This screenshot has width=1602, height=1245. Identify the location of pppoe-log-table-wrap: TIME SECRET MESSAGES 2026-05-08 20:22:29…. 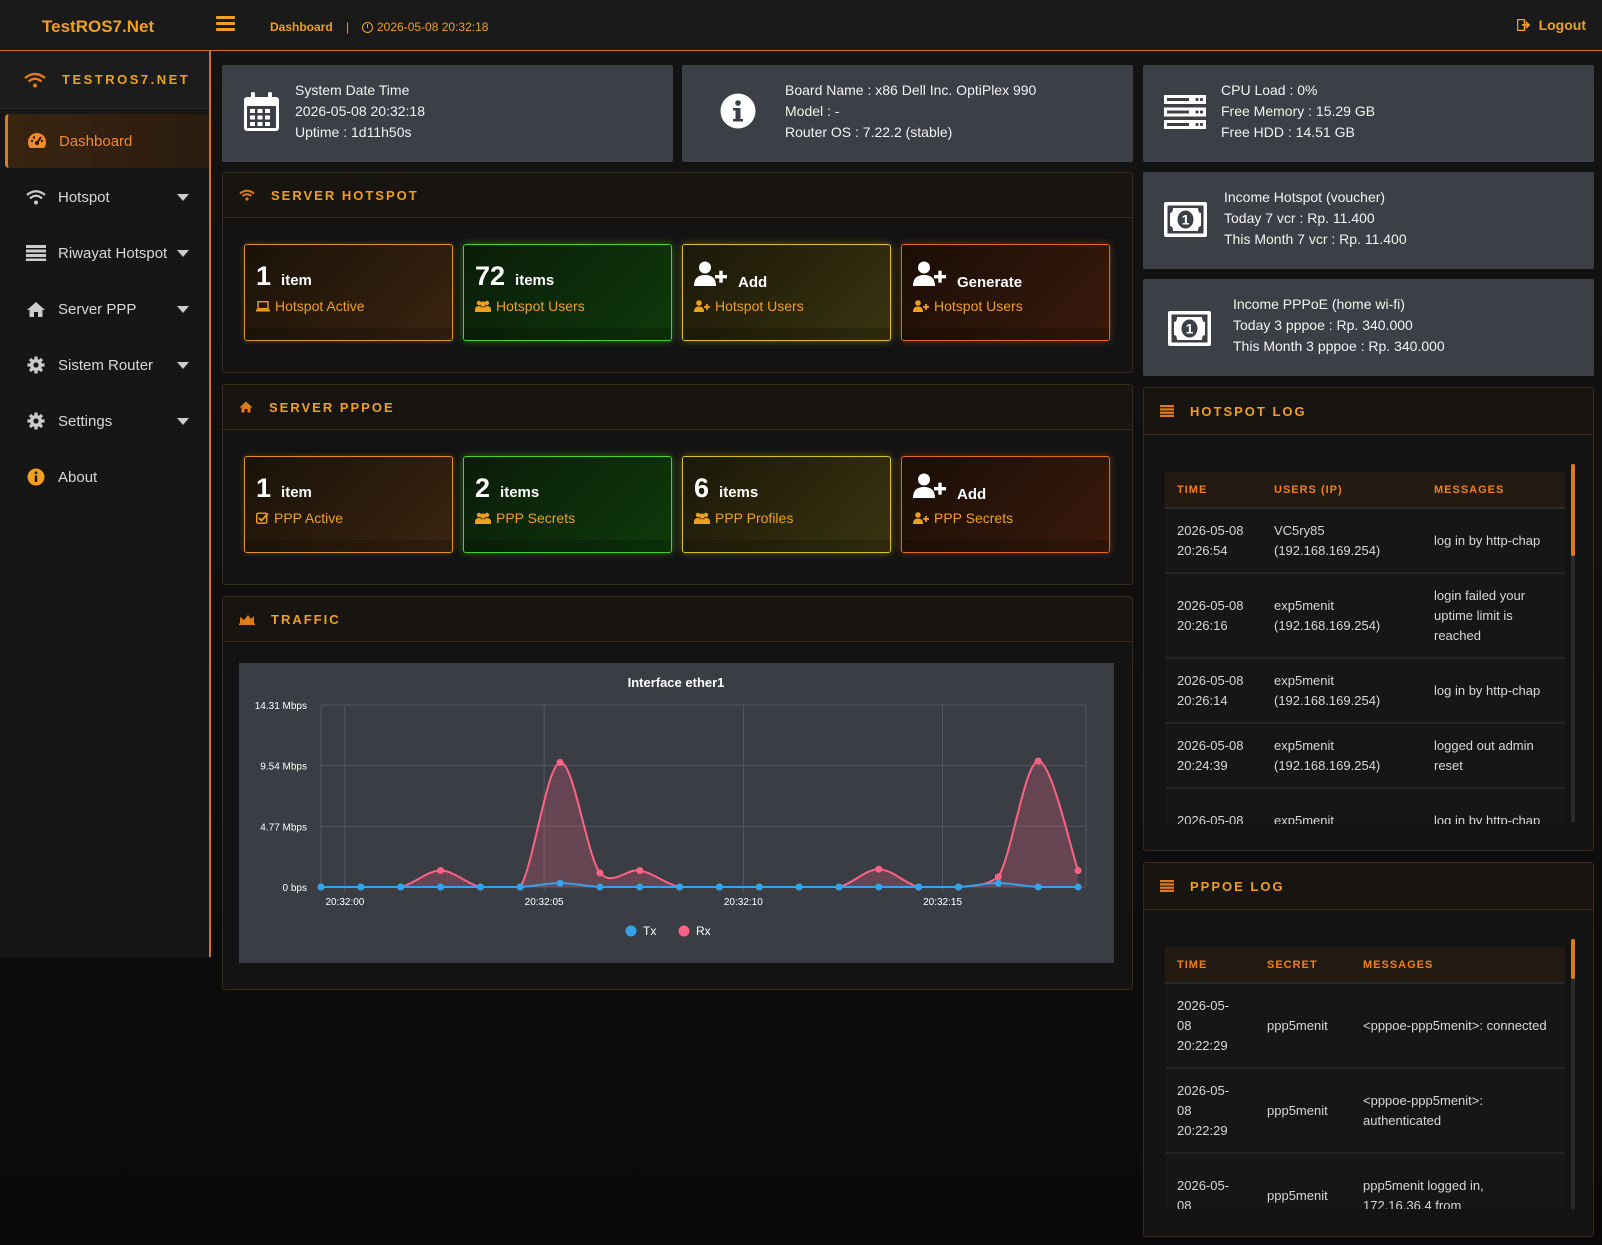
(1365, 1078).